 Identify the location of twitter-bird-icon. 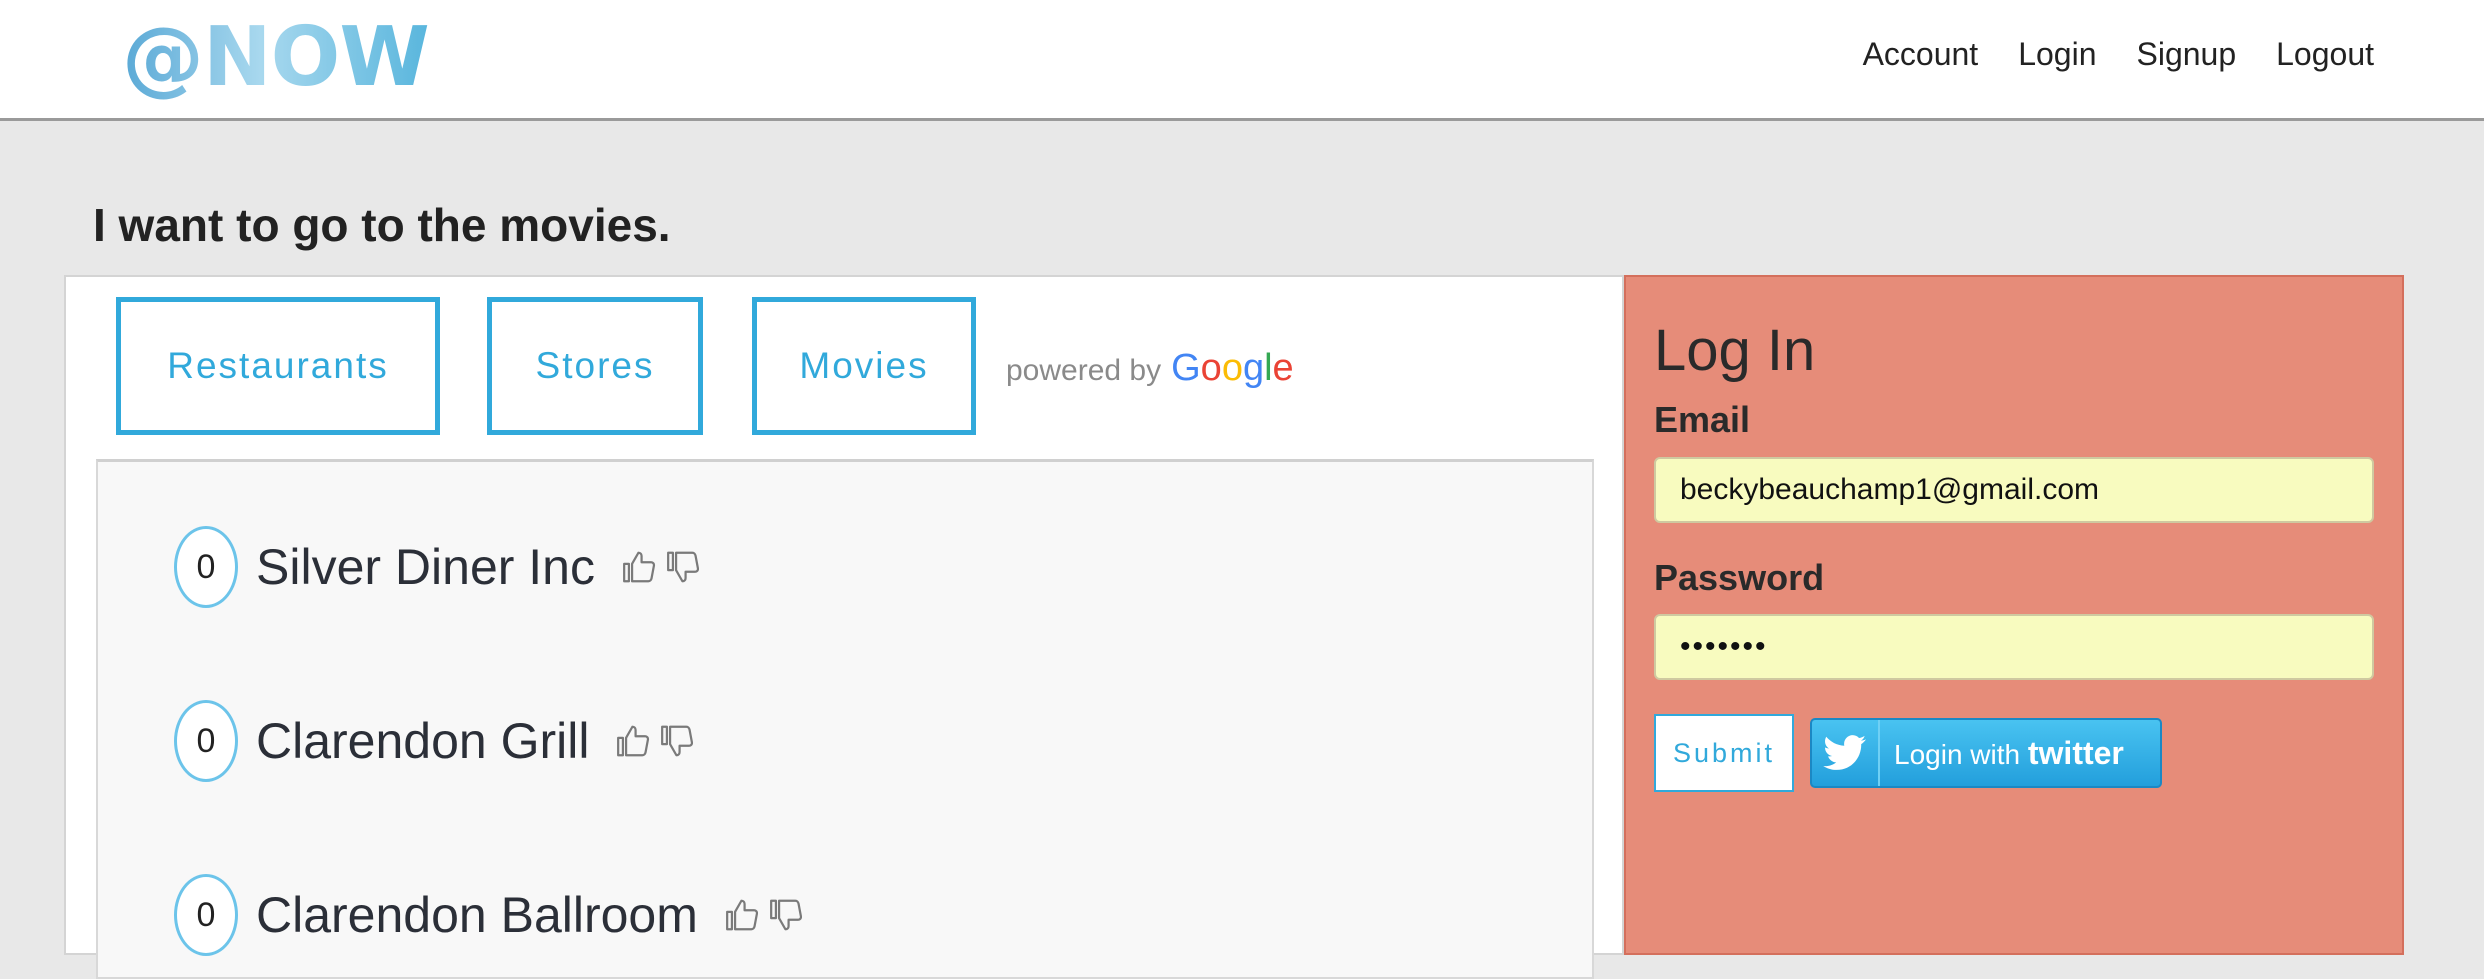
(1846, 753).